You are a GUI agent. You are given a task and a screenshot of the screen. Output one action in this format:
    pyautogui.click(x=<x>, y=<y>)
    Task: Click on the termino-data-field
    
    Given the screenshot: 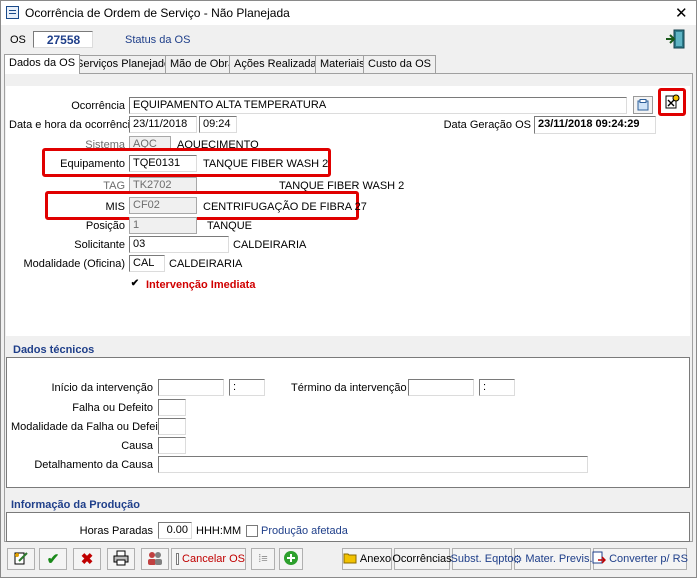 What is the action you would take?
    pyautogui.click(x=441, y=387)
    